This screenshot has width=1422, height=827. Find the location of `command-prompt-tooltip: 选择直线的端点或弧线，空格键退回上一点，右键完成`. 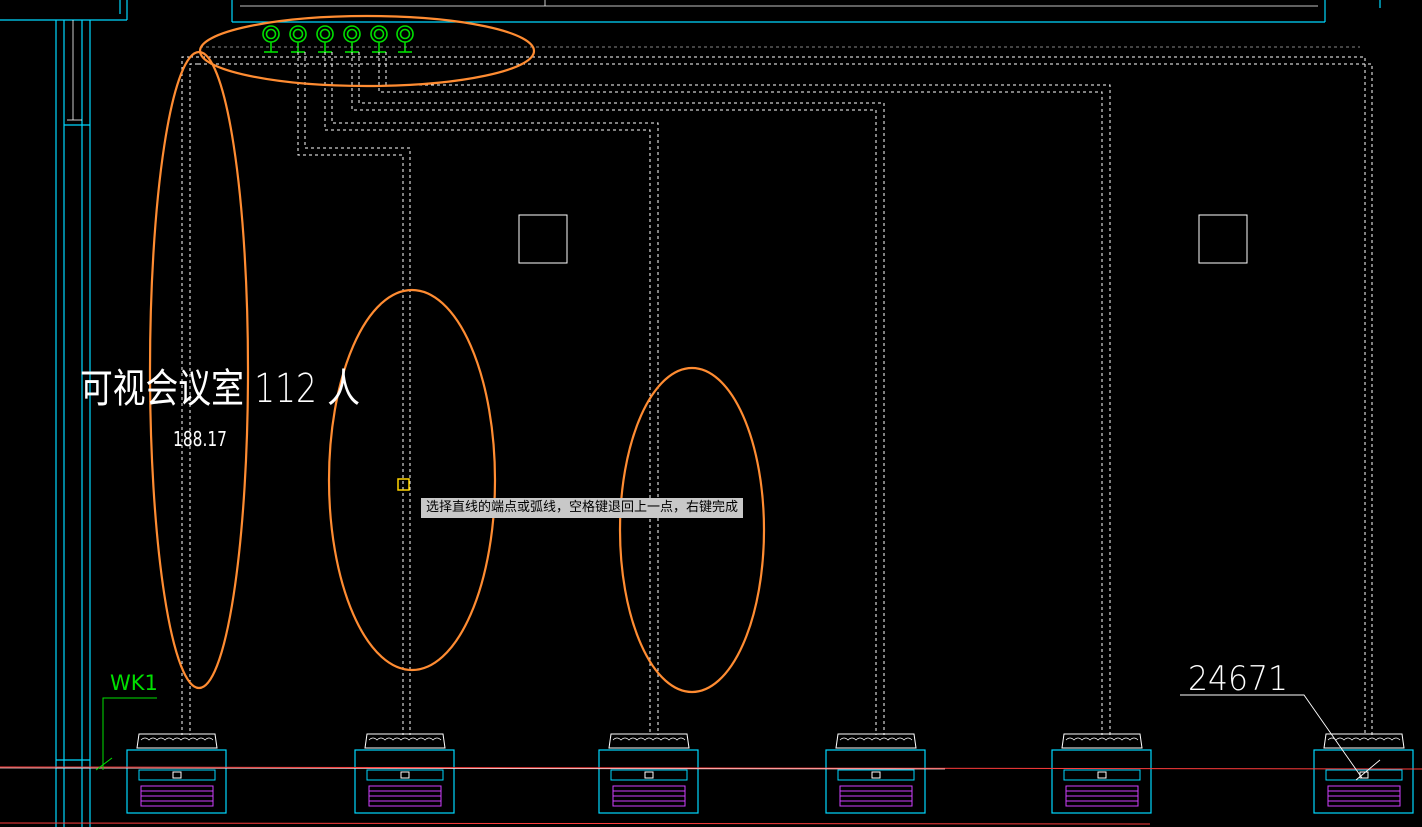

command-prompt-tooltip: 选择直线的端点或弧线，空格键退回上一点，右键完成 is located at coordinates (582, 508).